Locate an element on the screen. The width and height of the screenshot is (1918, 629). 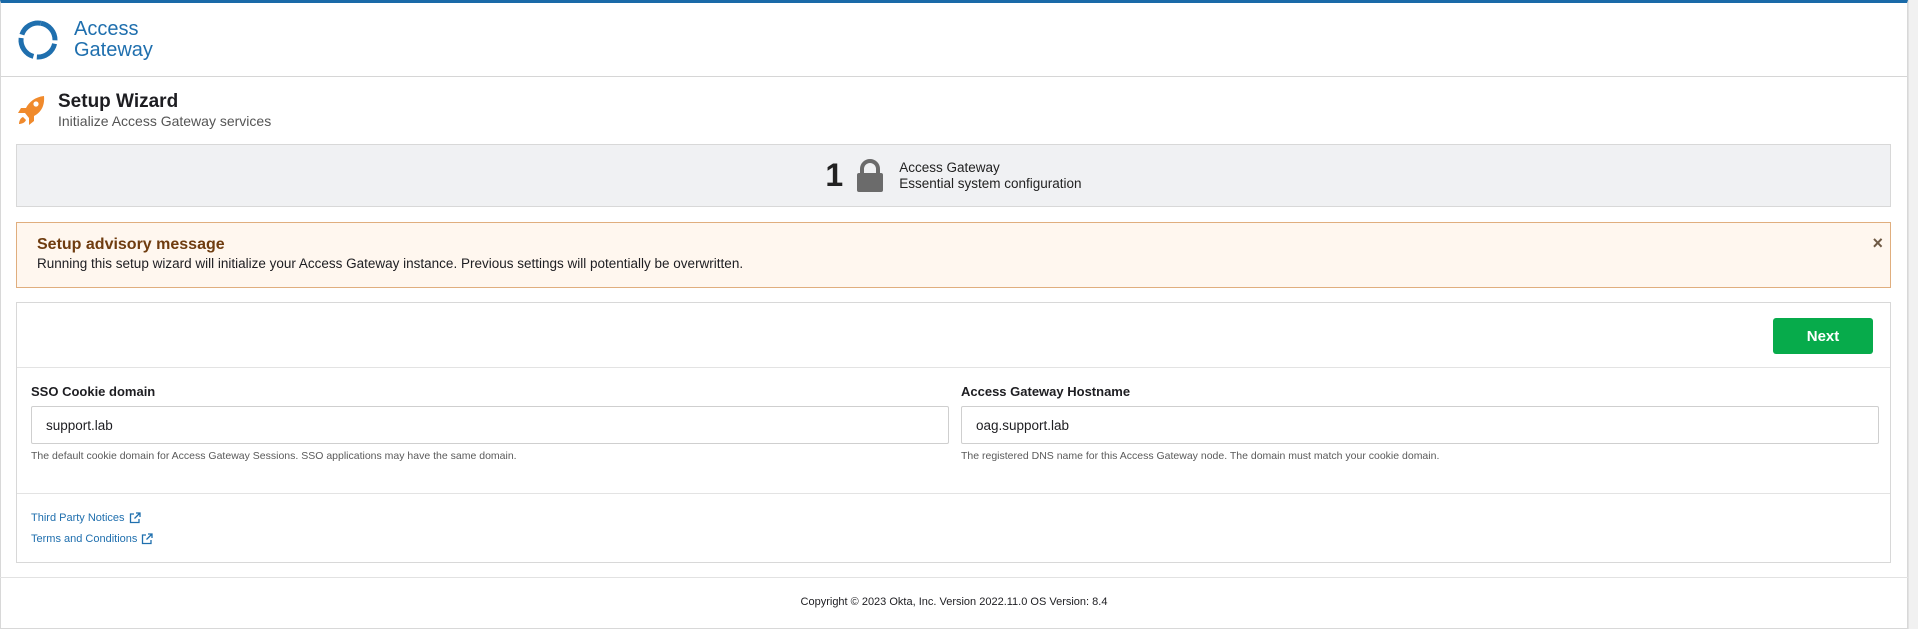
hostname-label: Access Gateway Hostname is located at coordinates (1046, 391).